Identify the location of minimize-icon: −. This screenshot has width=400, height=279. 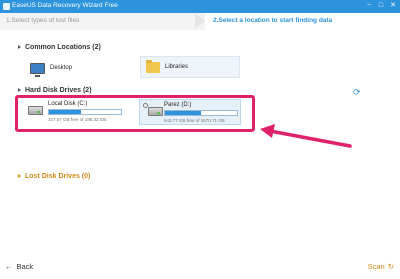
(369, 6).